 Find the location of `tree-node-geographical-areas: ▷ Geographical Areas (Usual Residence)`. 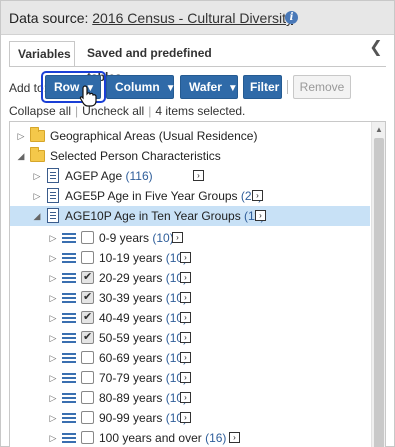

tree-node-geographical-areas: ▷ Geographical Areas (Usual Residence) is located at coordinates (190, 136).